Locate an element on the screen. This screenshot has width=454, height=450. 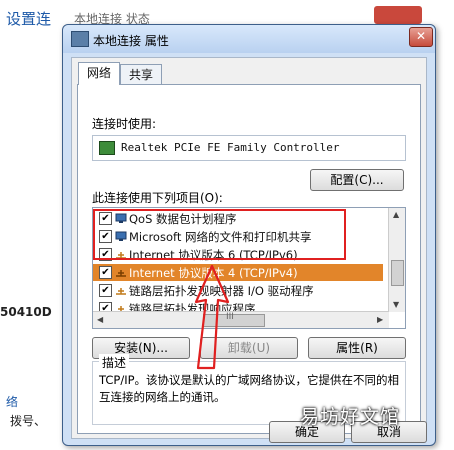
close-button: ✕ is located at coordinates (421, 37).